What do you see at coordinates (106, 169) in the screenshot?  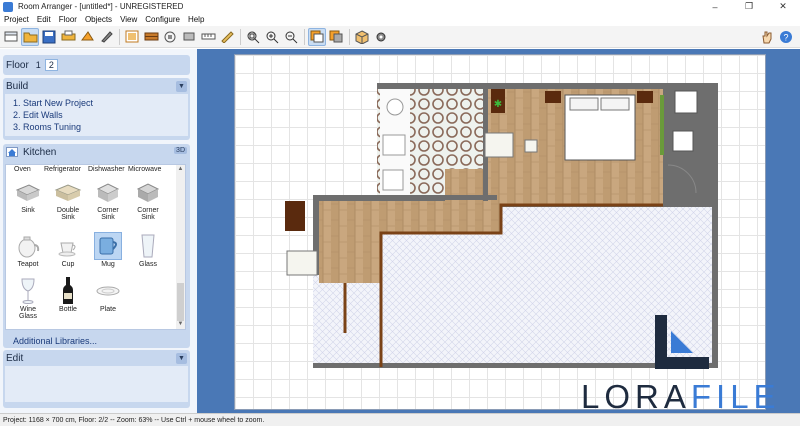 I see `category-dishwasher: Dishwasher` at bounding box center [106, 169].